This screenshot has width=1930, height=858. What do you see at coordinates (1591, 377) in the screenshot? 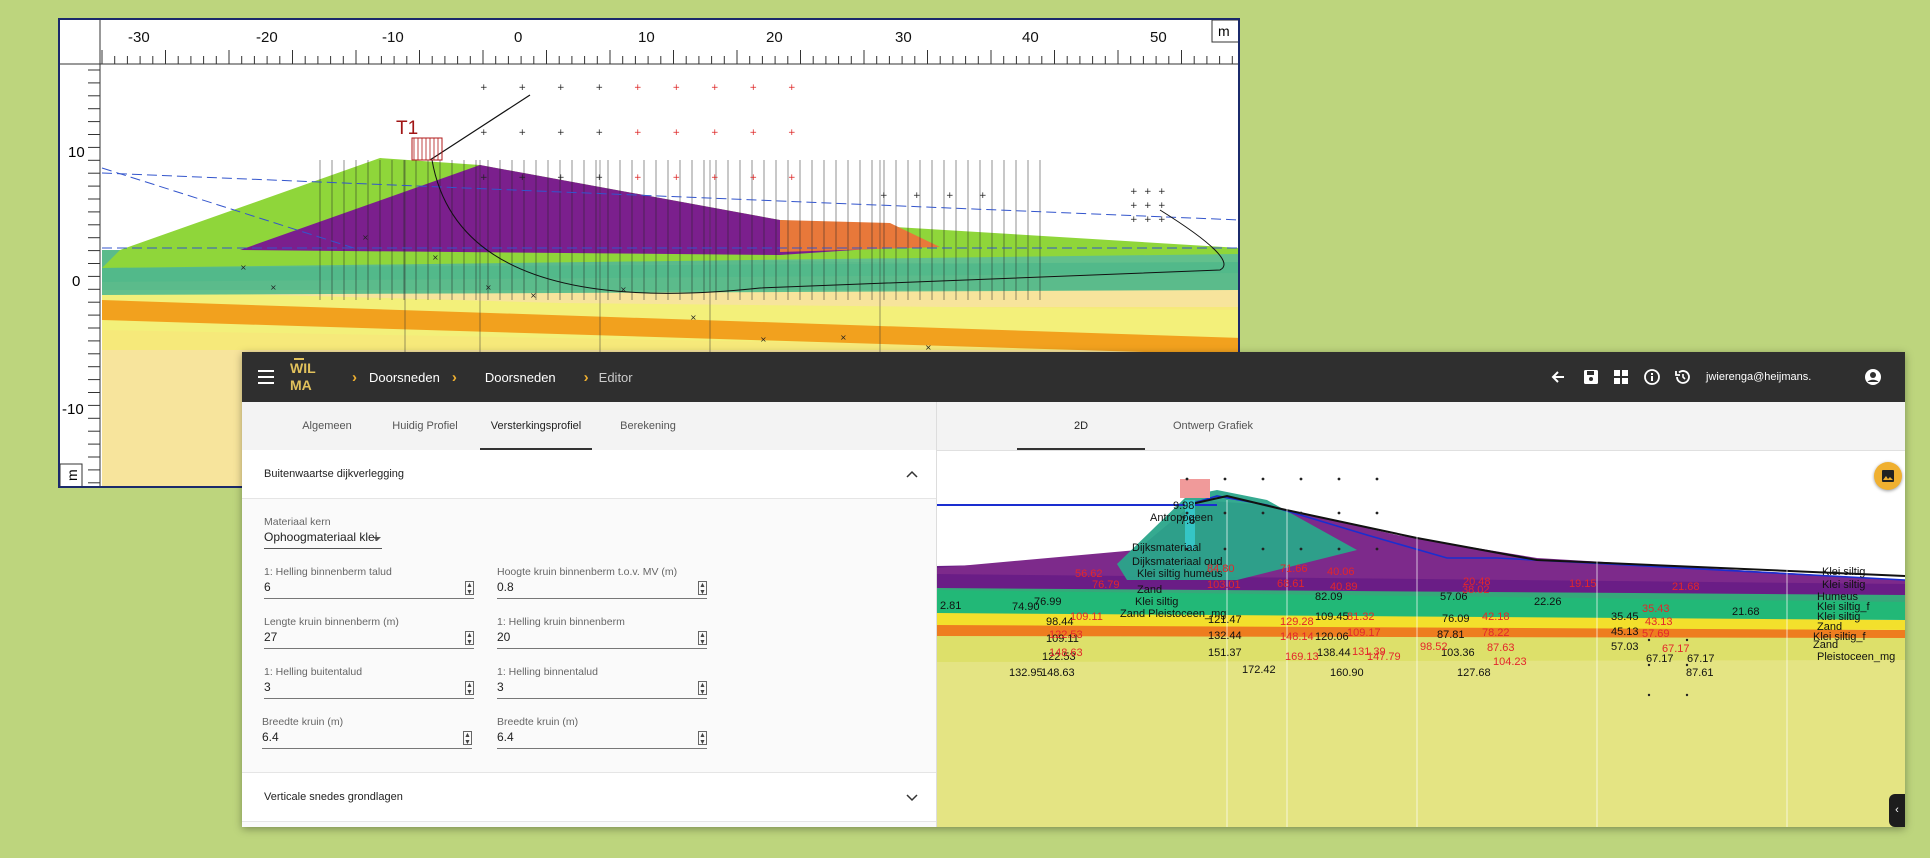
I see `save-icon` at bounding box center [1591, 377].